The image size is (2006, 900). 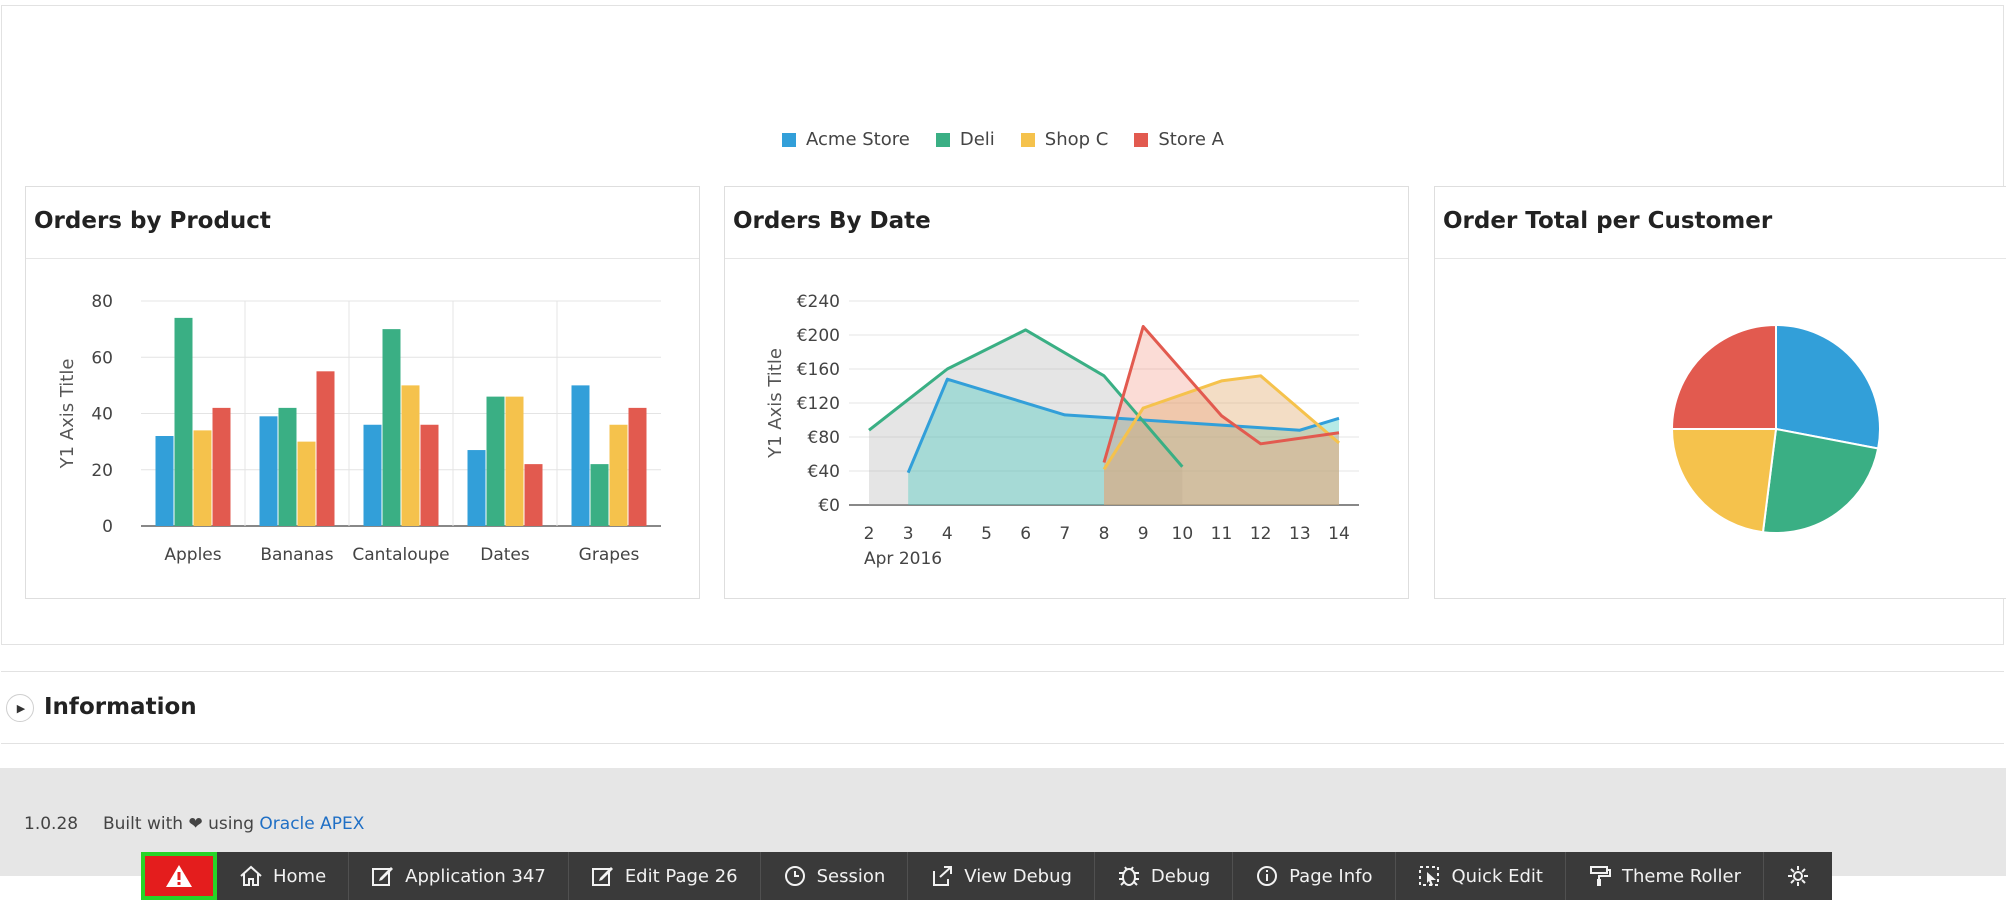 I want to click on page-info-button: Page Info, so click(x=1314, y=876).